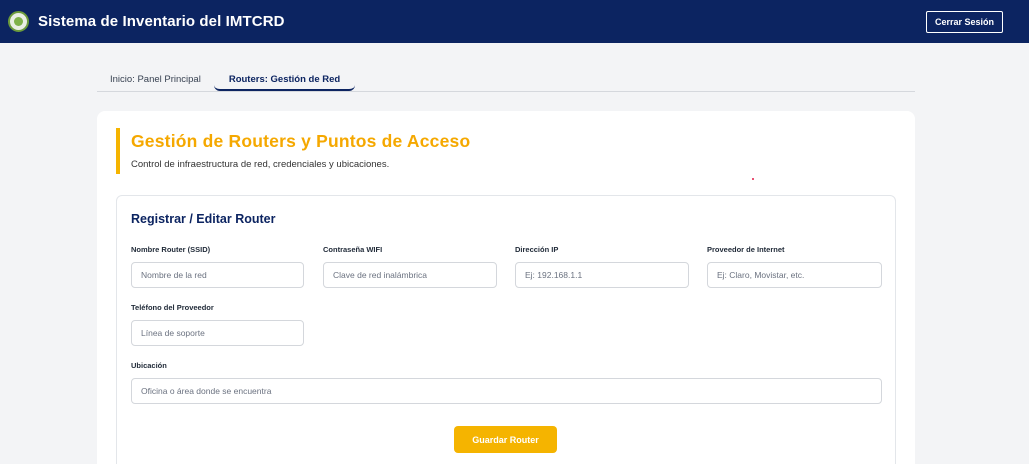  I want to click on location-input, so click(506, 391).